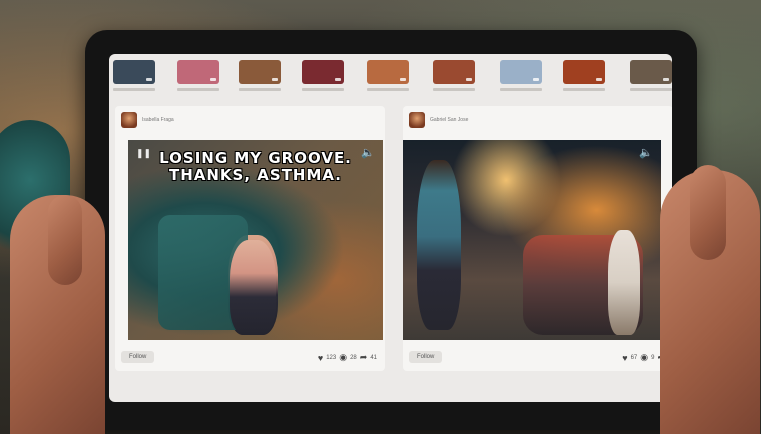  Describe the element at coordinates (255, 175) in the screenshot. I see `meme-line-2: THANKS, ASTHMA.` at that location.